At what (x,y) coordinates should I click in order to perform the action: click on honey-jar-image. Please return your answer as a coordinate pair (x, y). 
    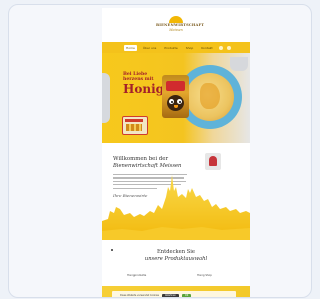
    Looking at the image, I should click on (175, 96).